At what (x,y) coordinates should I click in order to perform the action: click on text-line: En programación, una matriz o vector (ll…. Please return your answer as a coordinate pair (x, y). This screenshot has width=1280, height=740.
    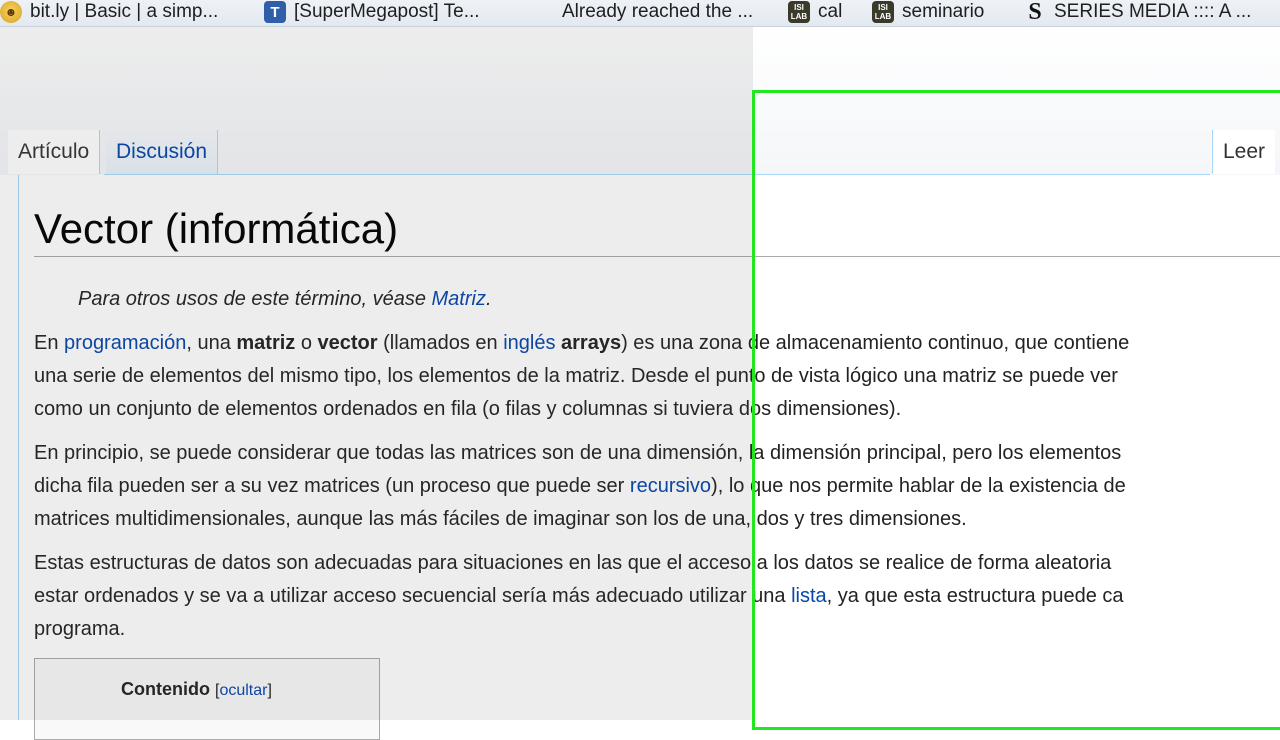
    Looking at the image, I should click on (657, 343).